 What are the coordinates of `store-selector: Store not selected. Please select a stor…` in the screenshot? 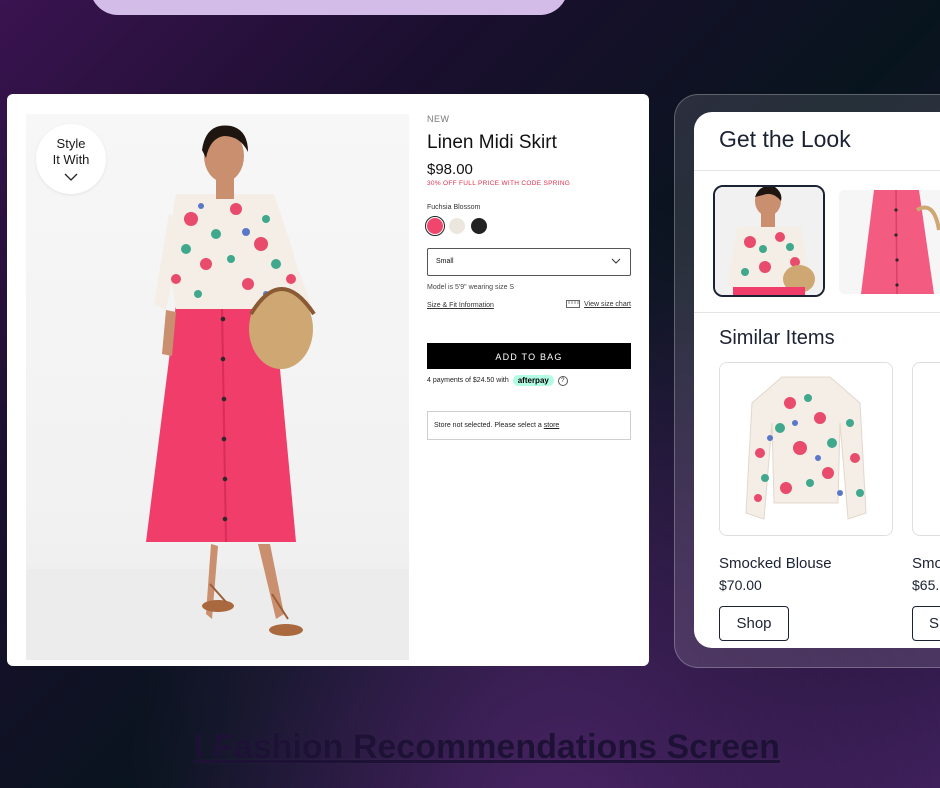 It's located at (529, 425).